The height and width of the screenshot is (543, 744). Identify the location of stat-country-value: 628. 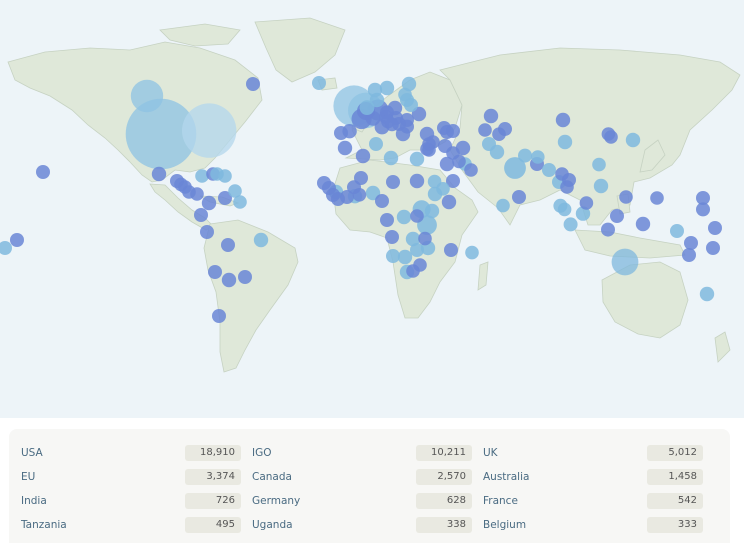
(444, 501).